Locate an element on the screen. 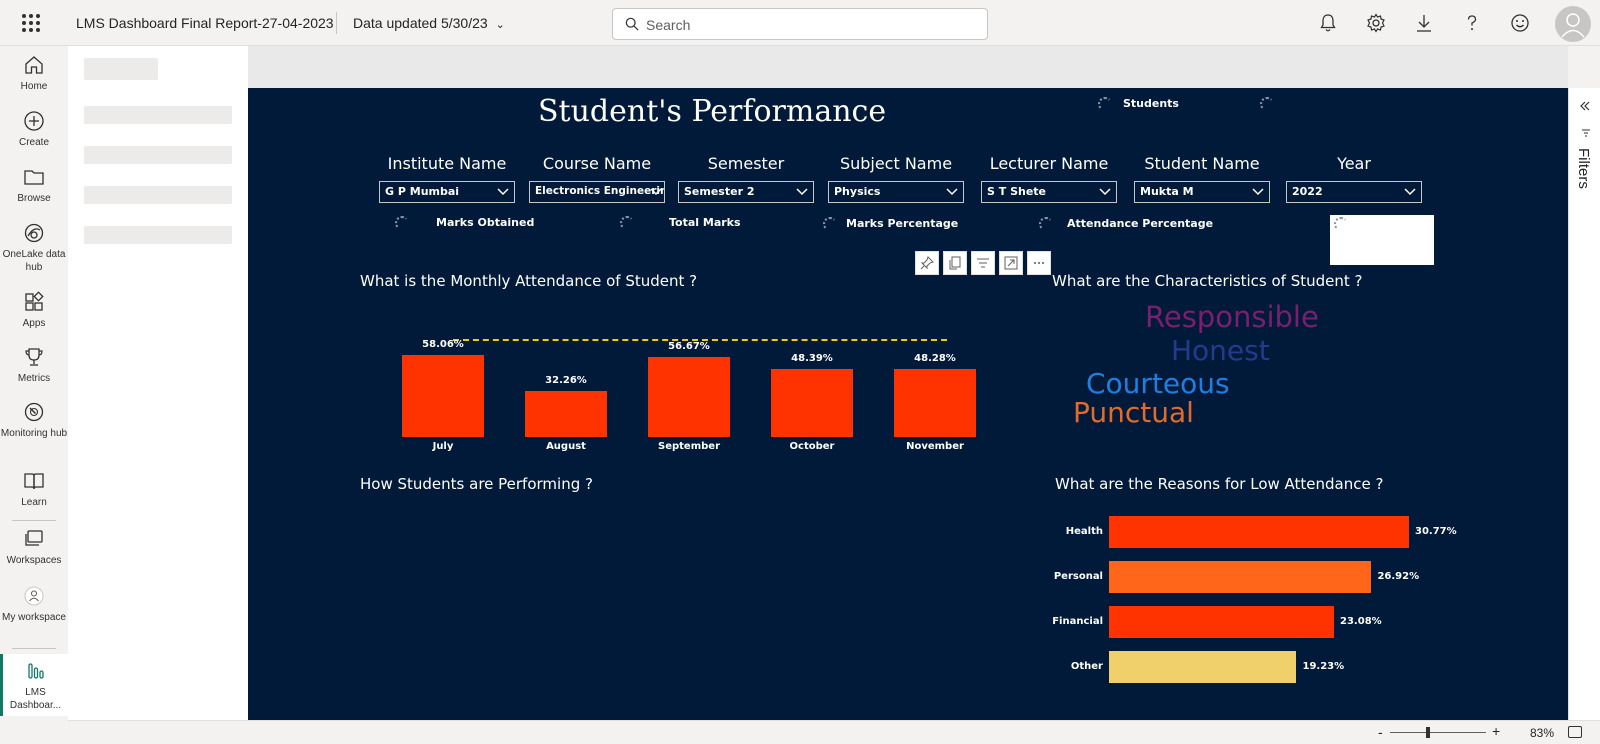 This screenshot has width=1600, height=744. filter-visual-button is located at coordinates (983, 263).